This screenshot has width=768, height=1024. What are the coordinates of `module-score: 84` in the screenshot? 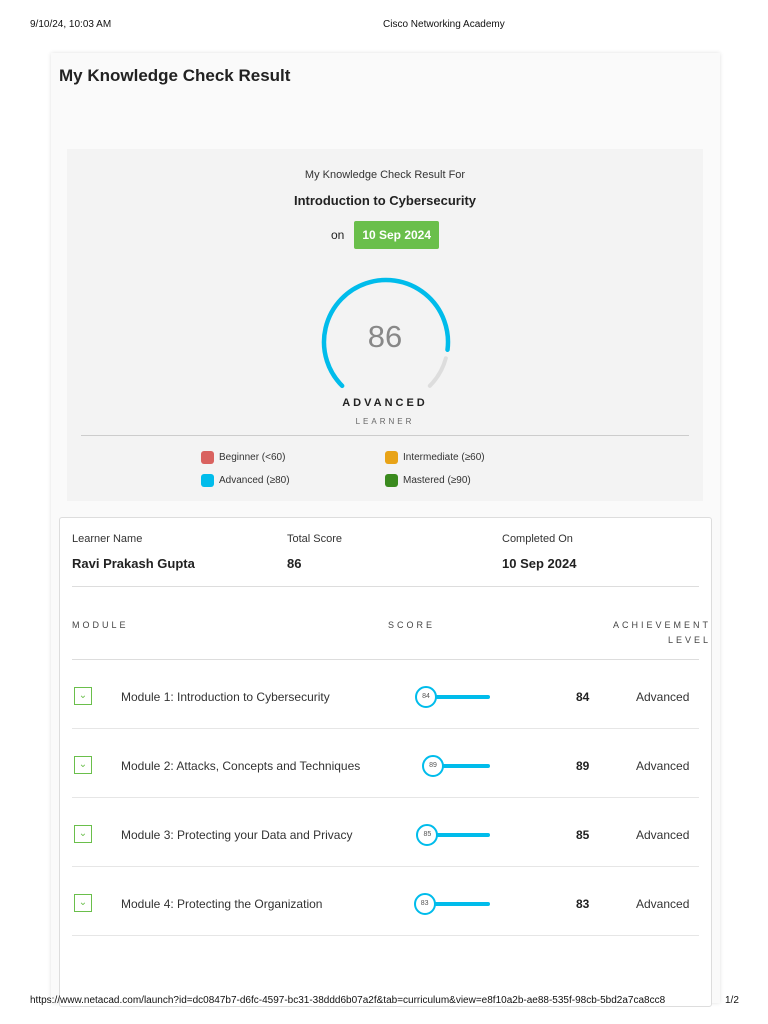 It's located at (583, 697).